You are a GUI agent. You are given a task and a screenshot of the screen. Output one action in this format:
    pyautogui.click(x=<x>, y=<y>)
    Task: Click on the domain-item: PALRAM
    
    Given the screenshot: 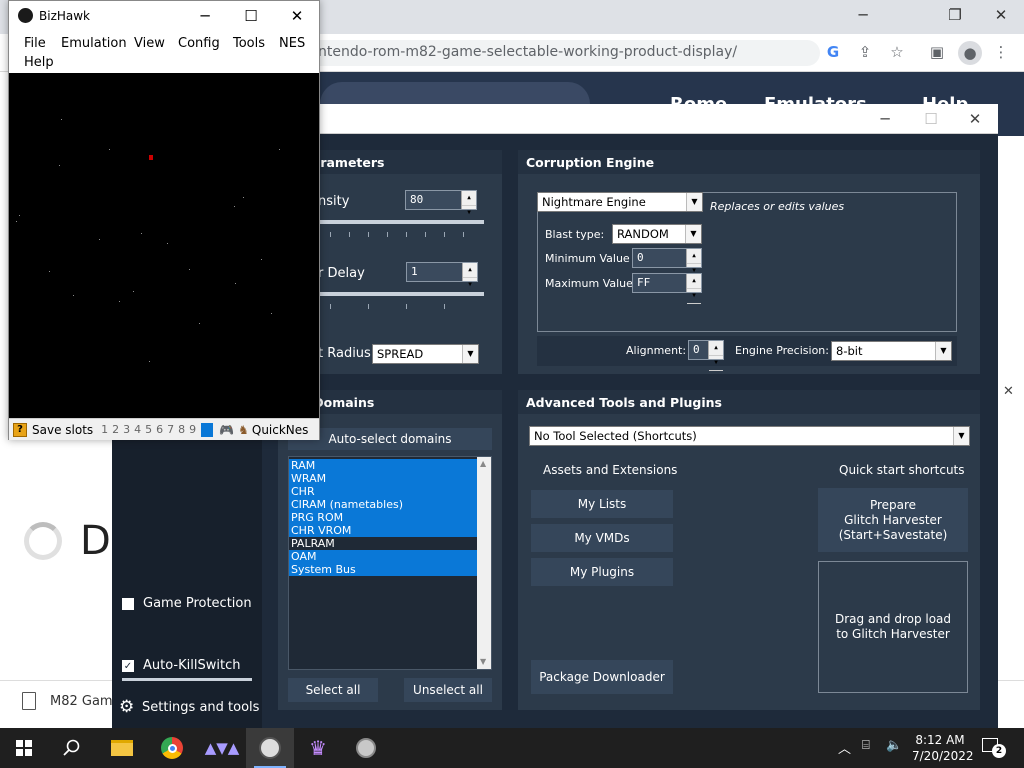 What is the action you would take?
    pyautogui.click(x=383, y=543)
    